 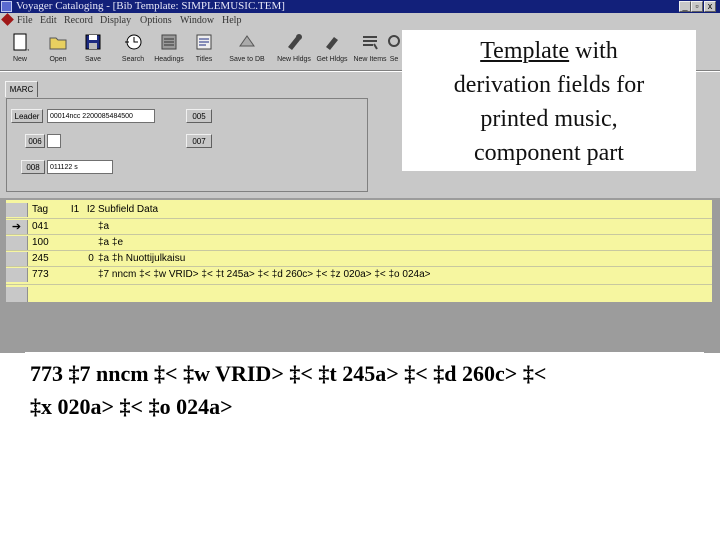 I want to click on restore-button: ▫, so click(x=697, y=6).